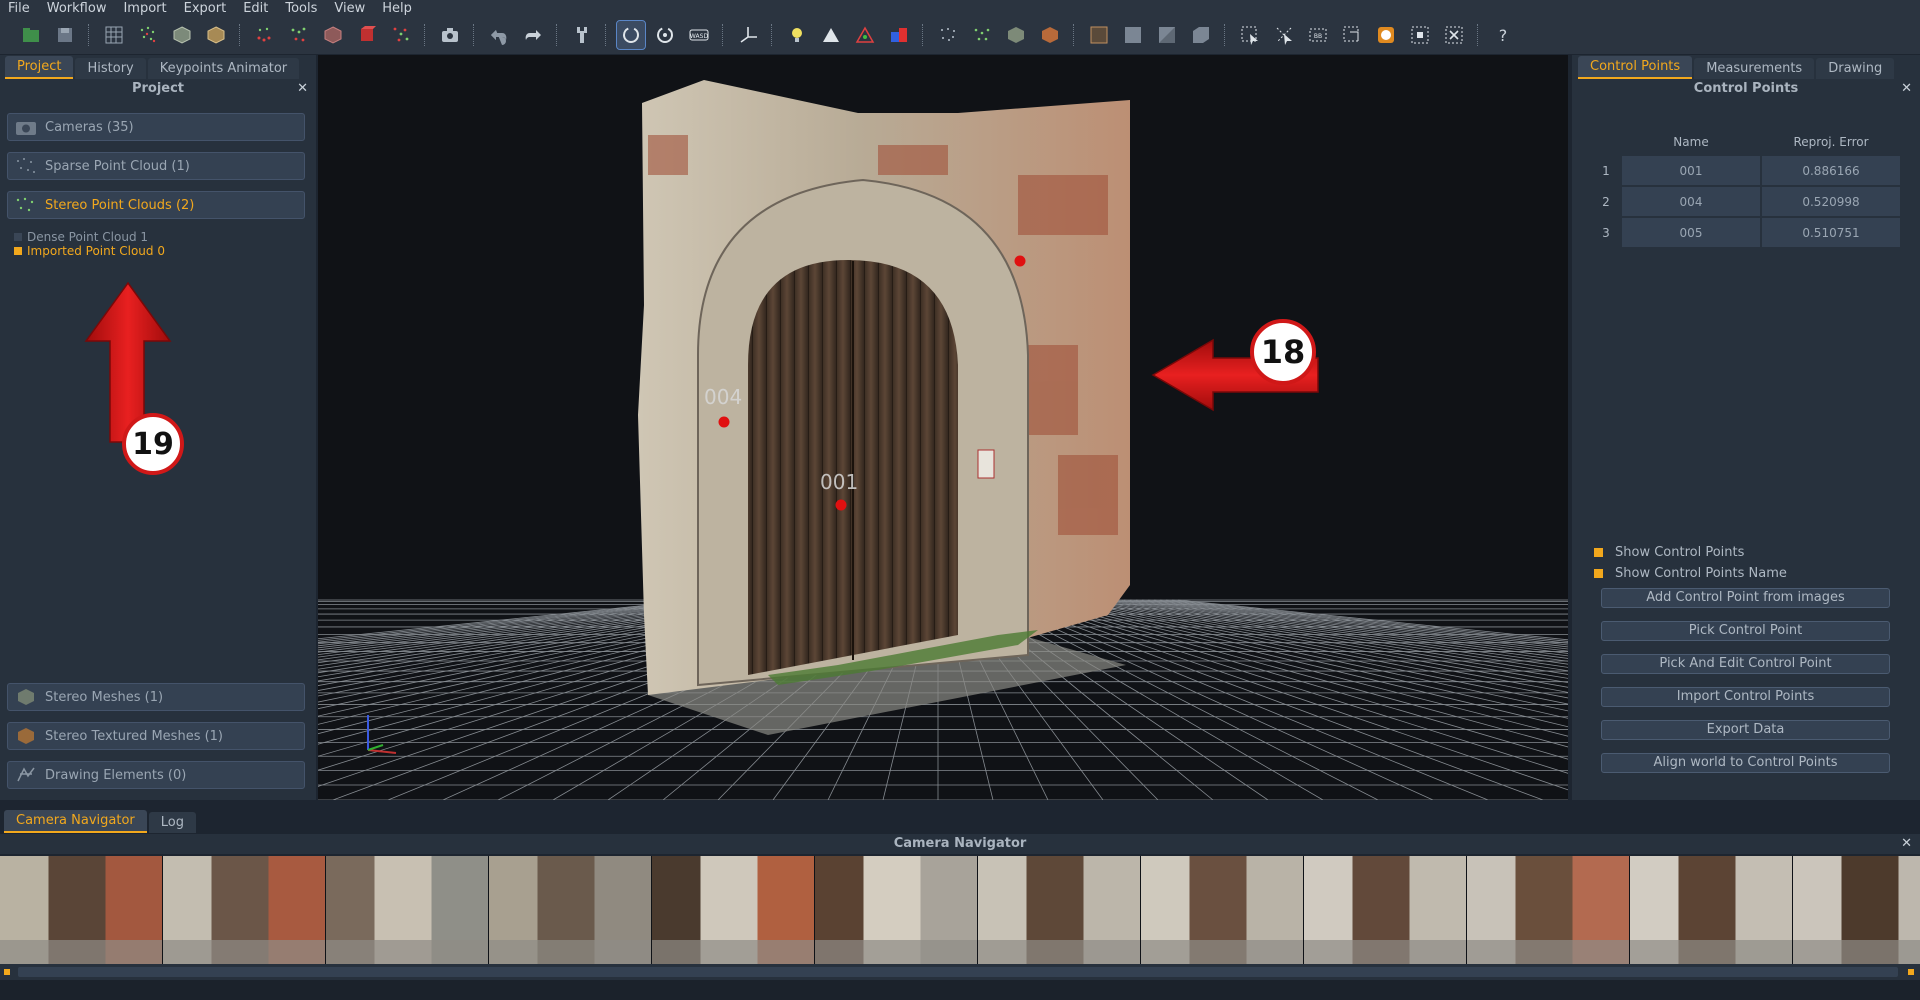 The height and width of the screenshot is (1000, 1920). I want to click on redo-icon, so click(533, 35).